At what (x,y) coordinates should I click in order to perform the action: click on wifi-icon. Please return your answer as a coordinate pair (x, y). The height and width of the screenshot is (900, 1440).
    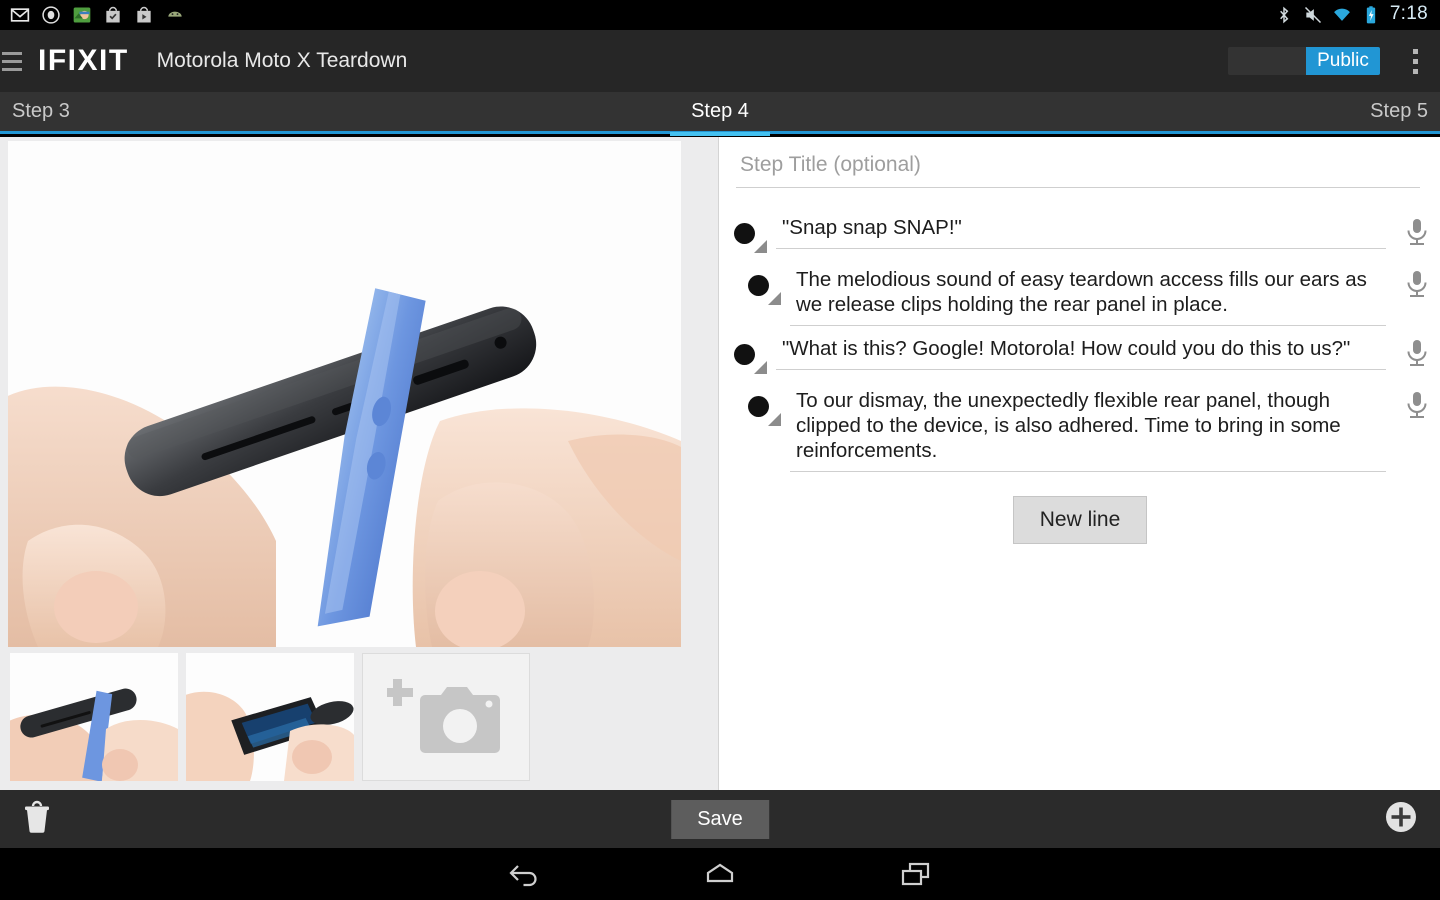
    Looking at the image, I should click on (1341, 14).